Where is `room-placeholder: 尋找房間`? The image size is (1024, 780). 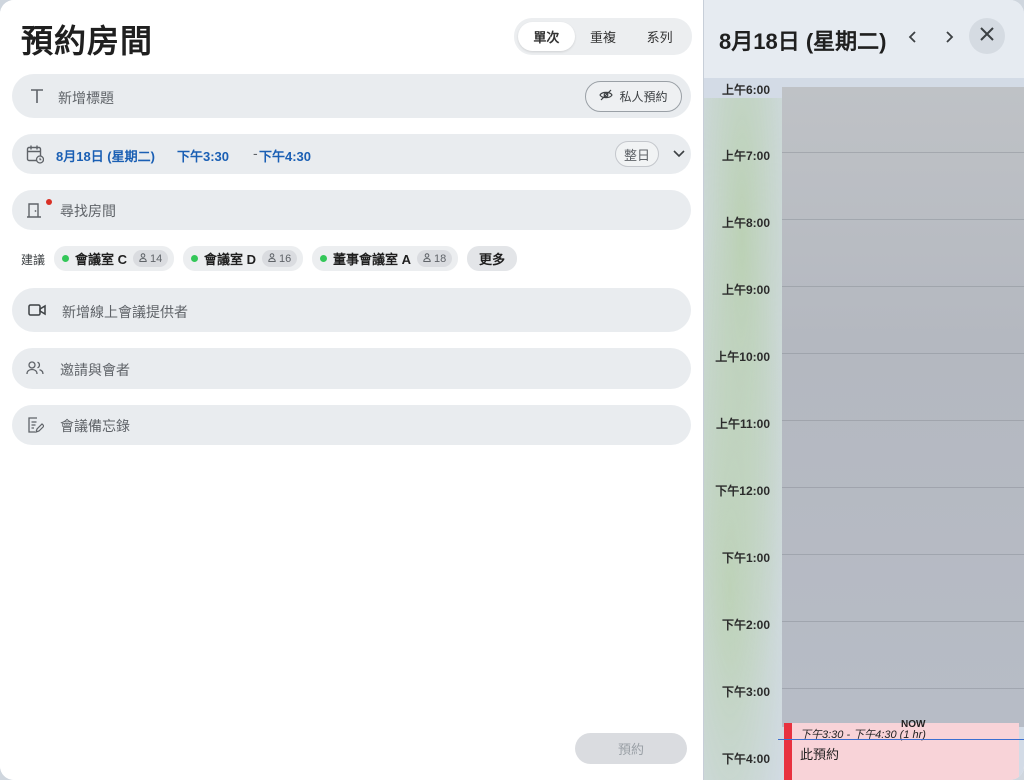 room-placeholder: 尋找房間 is located at coordinates (88, 211).